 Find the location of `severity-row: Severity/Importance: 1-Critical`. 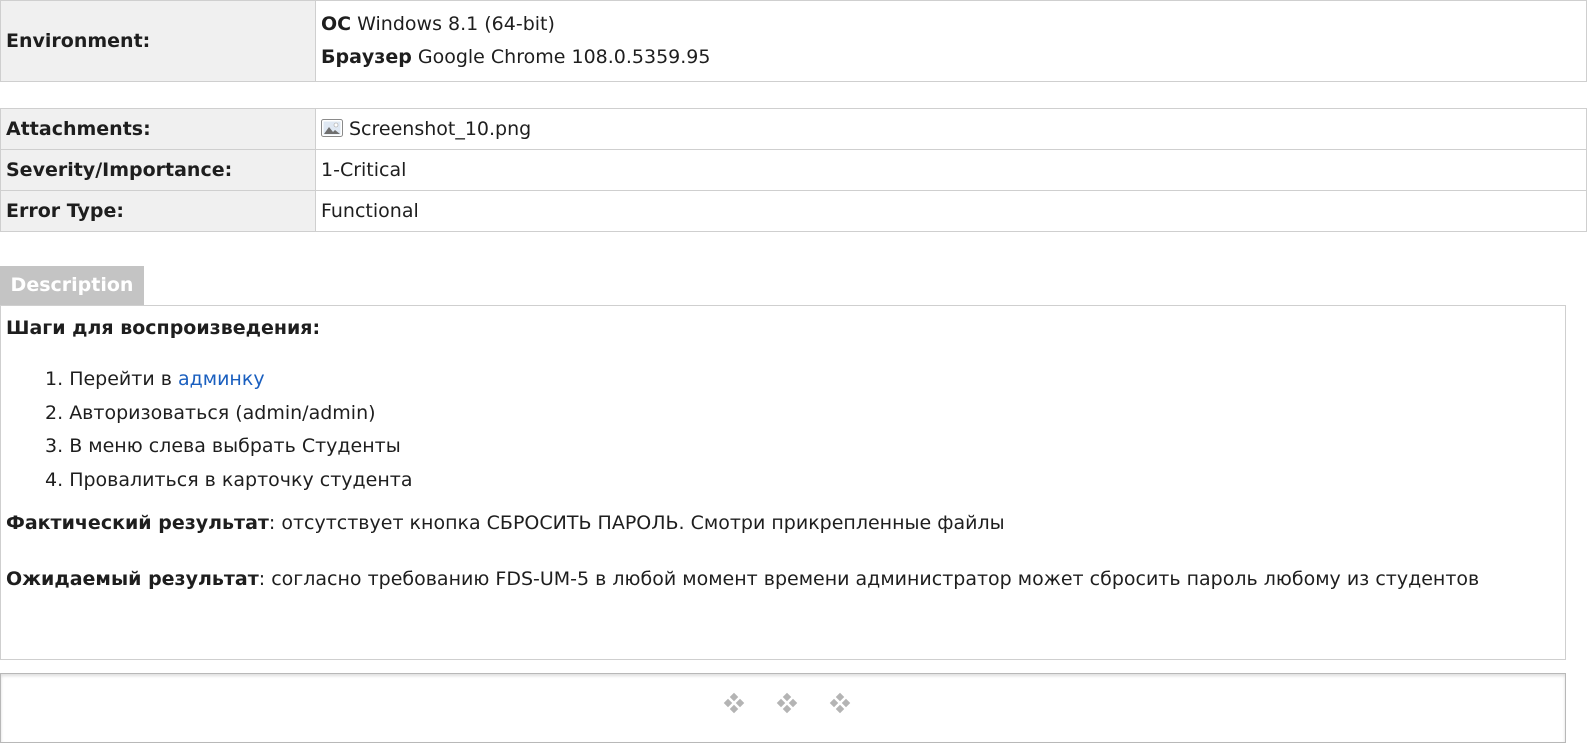

severity-row: Severity/Importance: 1-Critical is located at coordinates (793, 170).